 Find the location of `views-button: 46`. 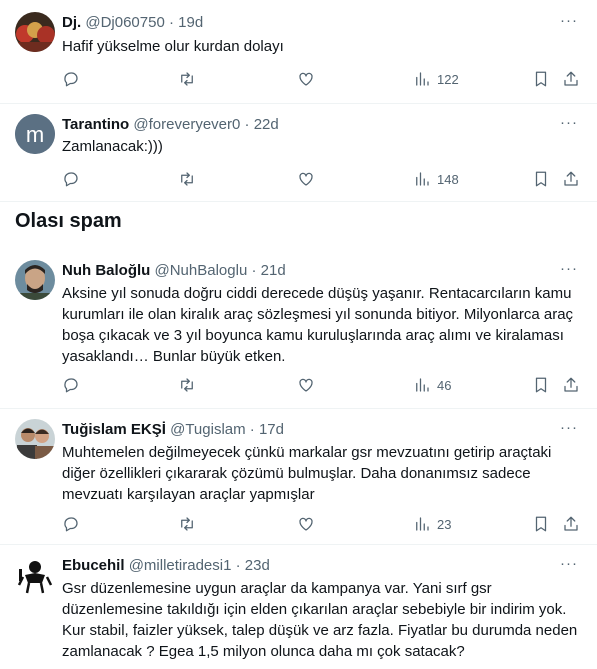

views-button: 46 is located at coordinates (432, 385).